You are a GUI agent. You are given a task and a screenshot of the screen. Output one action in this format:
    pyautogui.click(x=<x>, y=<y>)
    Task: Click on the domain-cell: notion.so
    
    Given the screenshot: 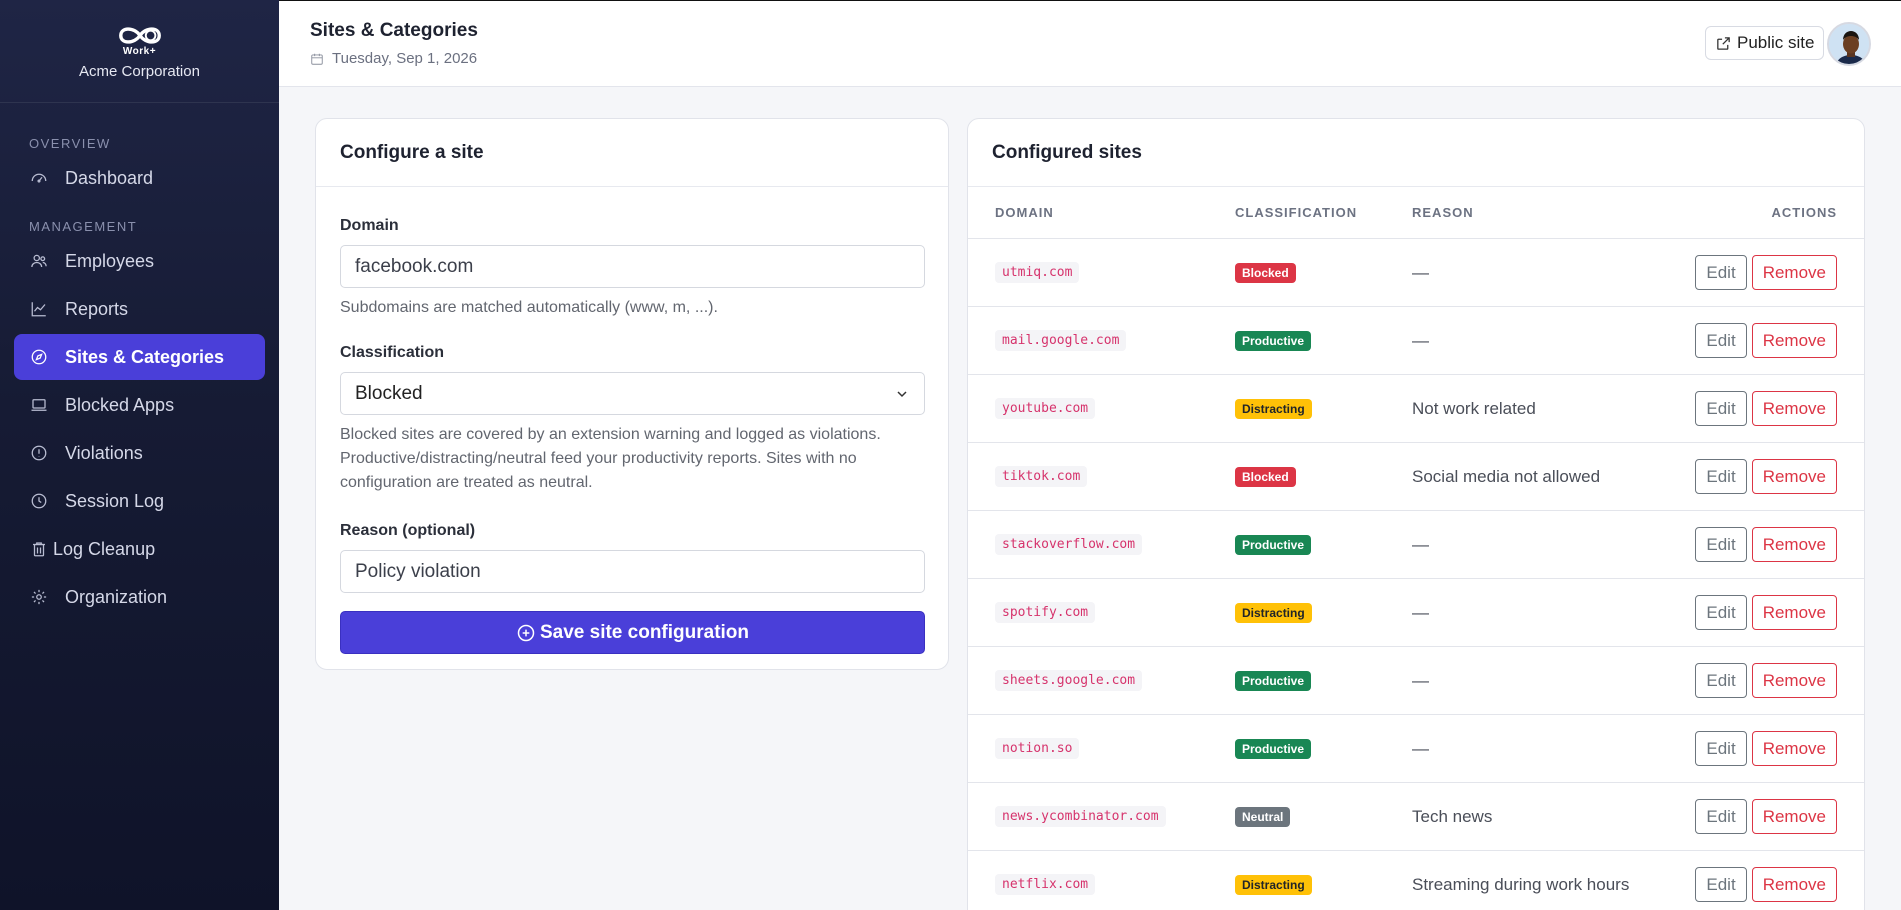 What is the action you would take?
    pyautogui.click(x=1037, y=748)
    